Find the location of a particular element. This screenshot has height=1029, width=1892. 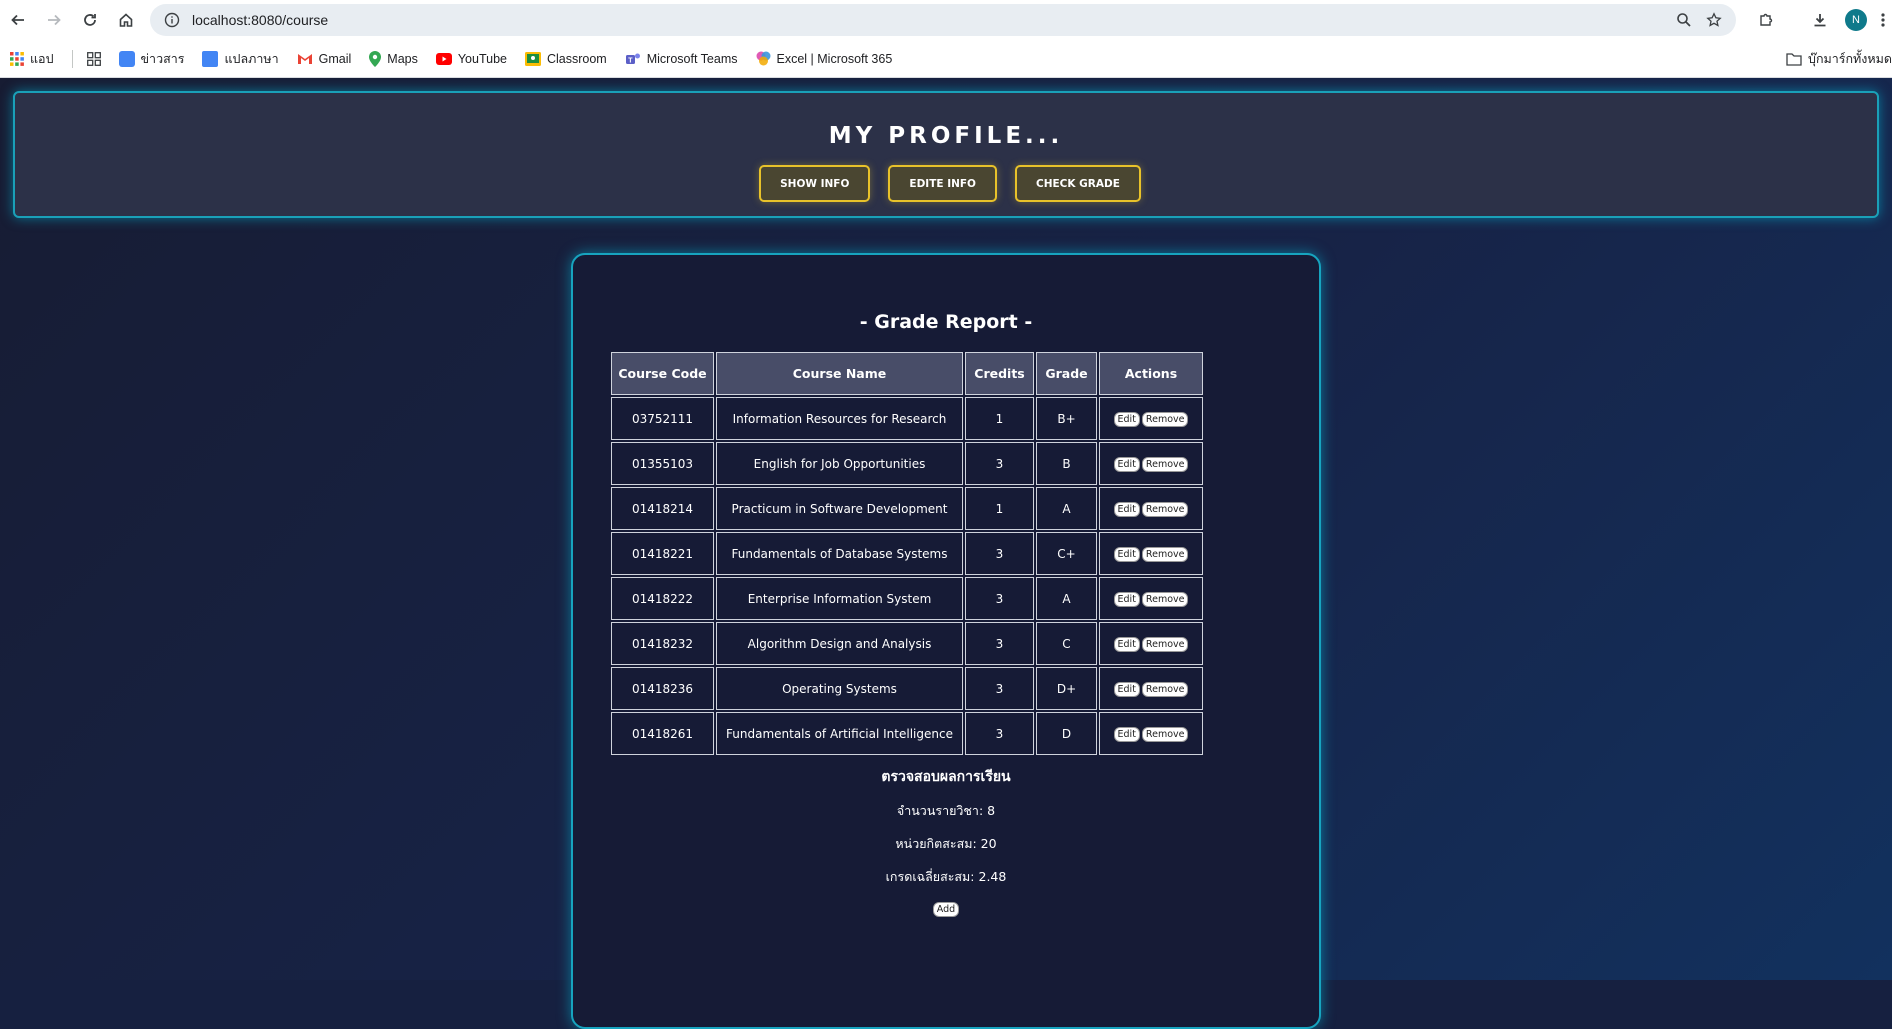

apps-icon is located at coordinates (17, 58).